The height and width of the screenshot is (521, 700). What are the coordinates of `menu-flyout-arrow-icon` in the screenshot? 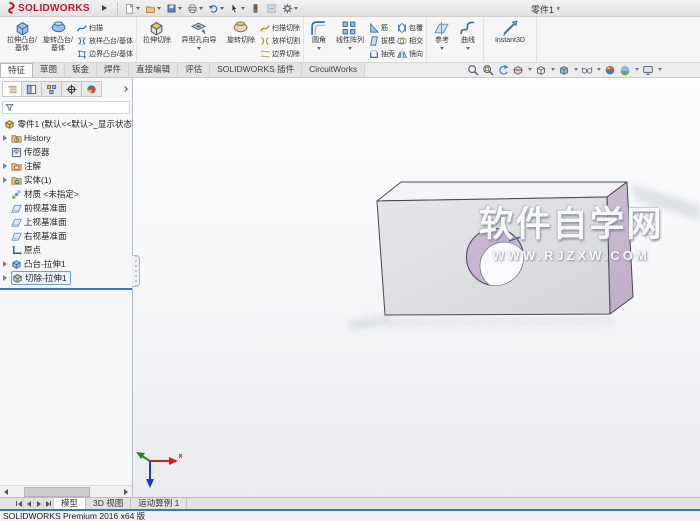 It's located at (104, 8).